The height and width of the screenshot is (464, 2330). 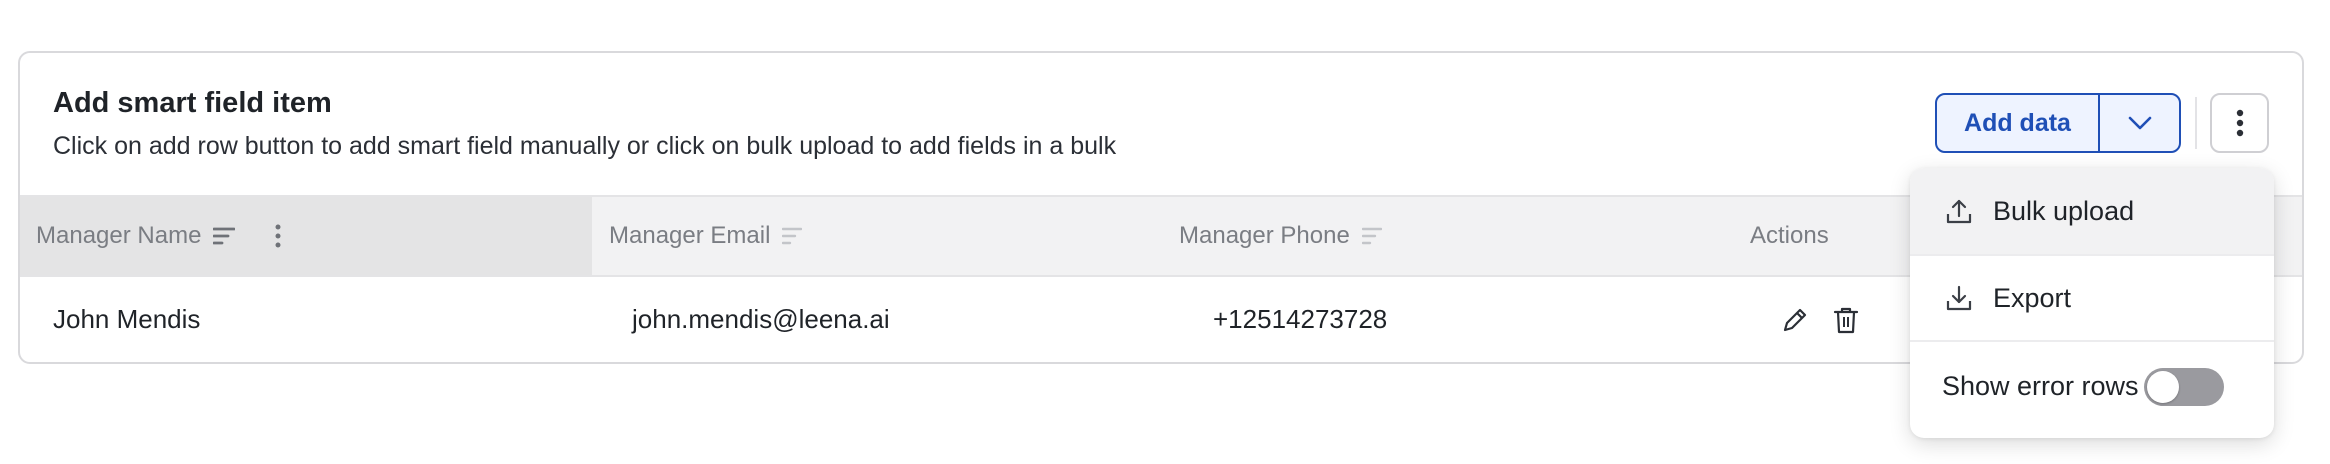 What do you see at coordinates (2092, 298) in the screenshot?
I see `menu-item-export: Export` at bounding box center [2092, 298].